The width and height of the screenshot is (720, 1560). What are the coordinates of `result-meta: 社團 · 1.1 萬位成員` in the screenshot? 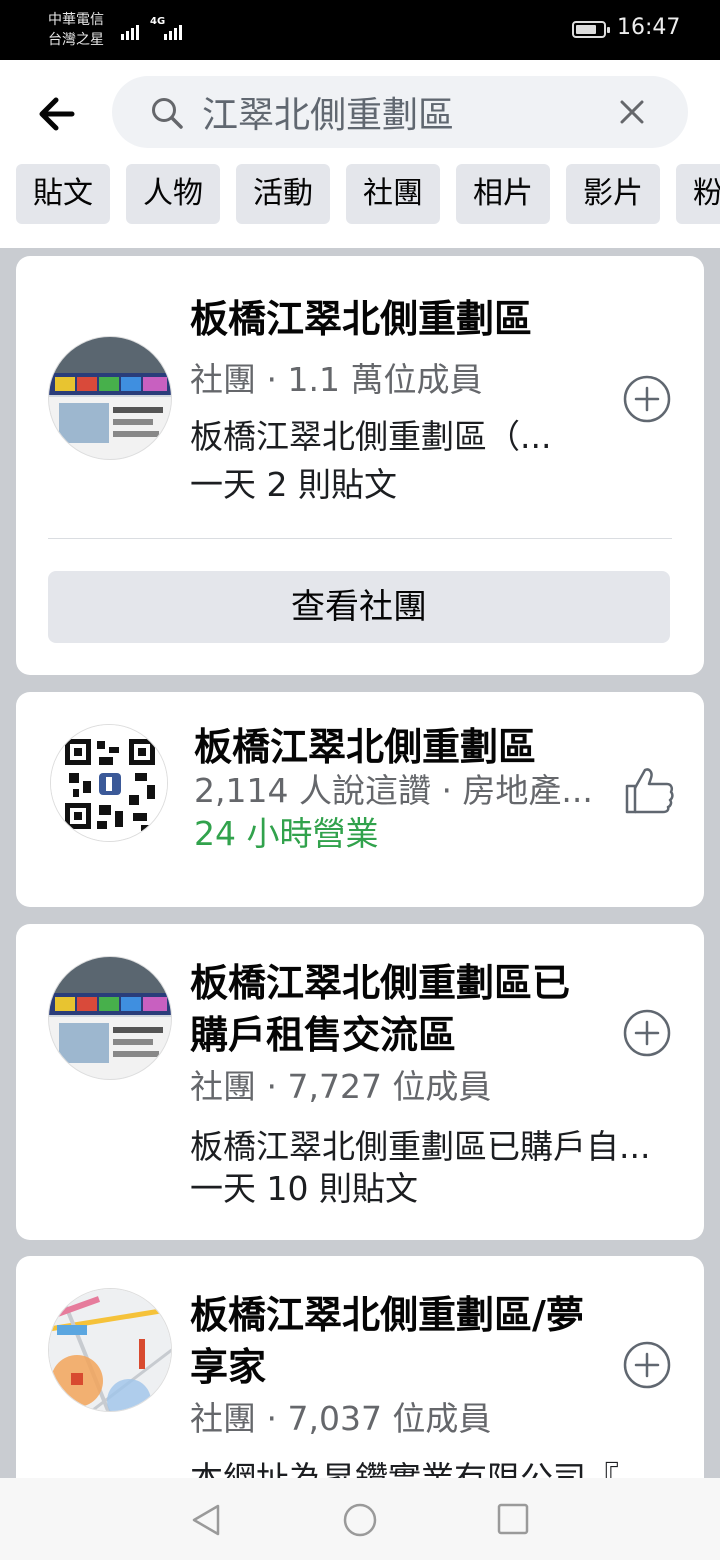 It's located at (336, 379).